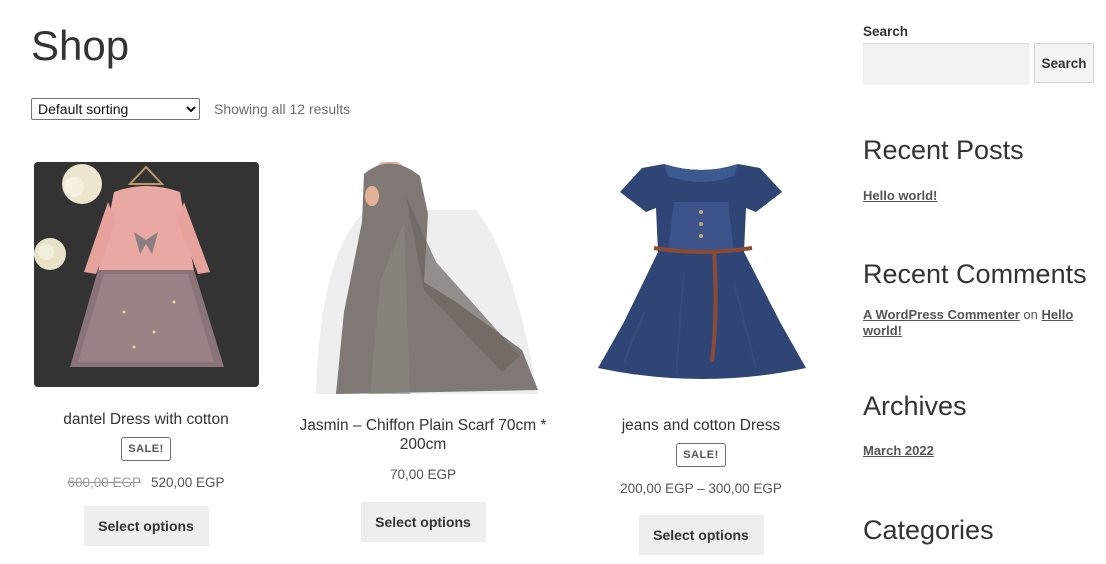  What do you see at coordinates (80, 45) in the screenshot?
I see `page-title: Shop` at bounding box center [80, 45].